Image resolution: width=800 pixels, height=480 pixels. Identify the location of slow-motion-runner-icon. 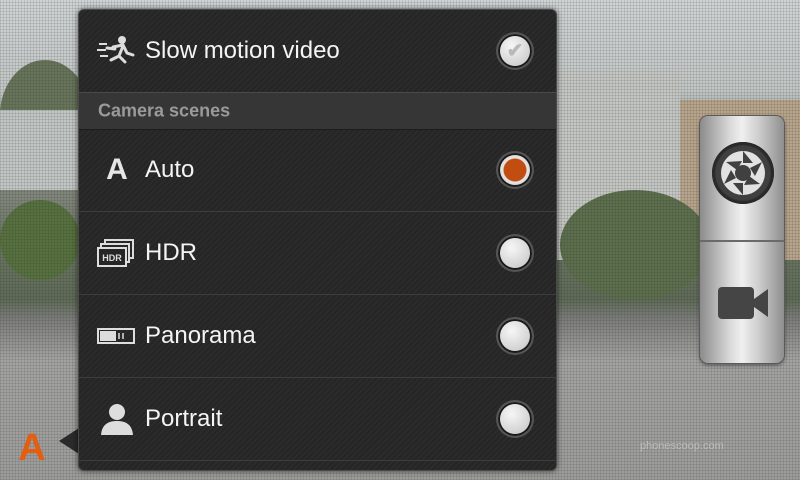
(117, 51).